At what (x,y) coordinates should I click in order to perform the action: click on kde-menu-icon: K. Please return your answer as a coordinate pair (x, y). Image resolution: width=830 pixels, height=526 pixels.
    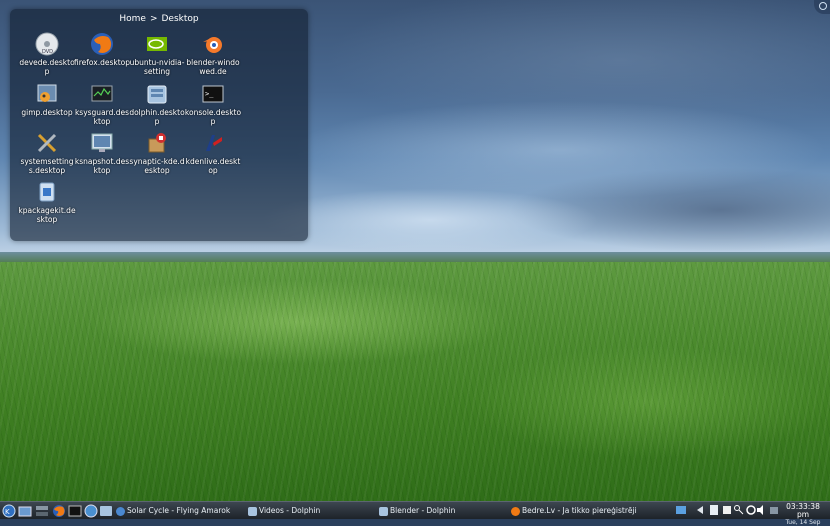
    Looking at the image, I should click on (9, 511).